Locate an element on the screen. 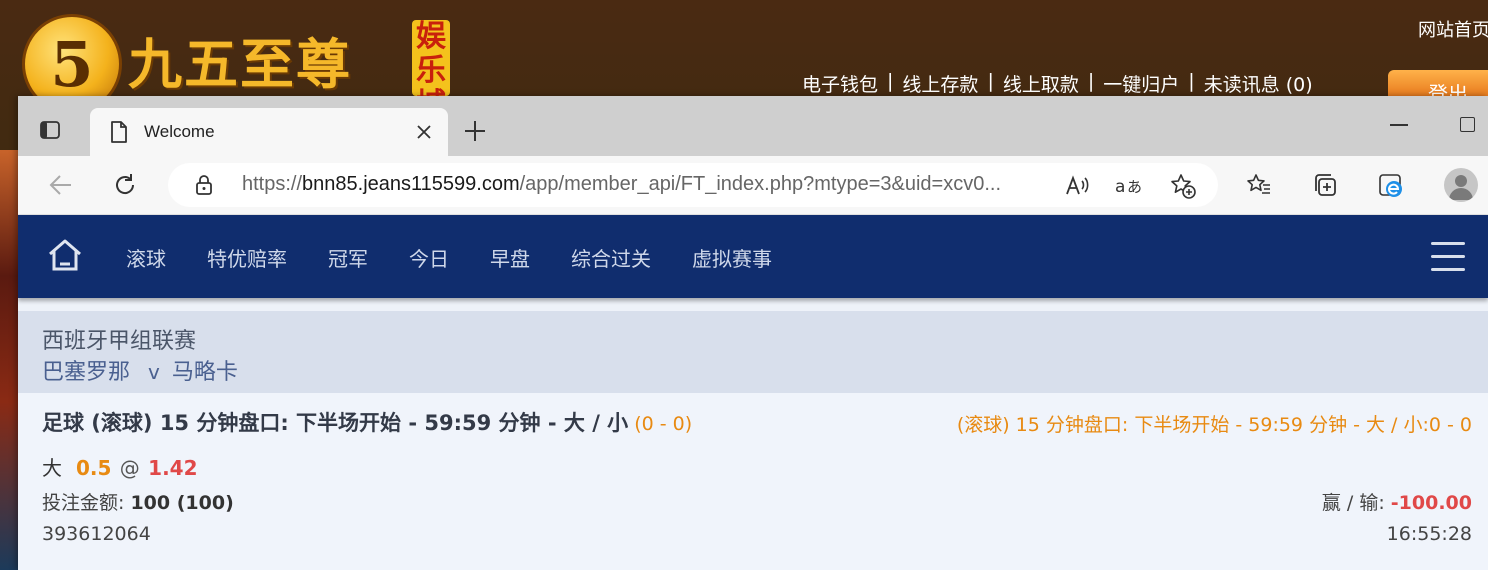 The image size is (1488, 570). page-icon is located at coordinates (119, 134).